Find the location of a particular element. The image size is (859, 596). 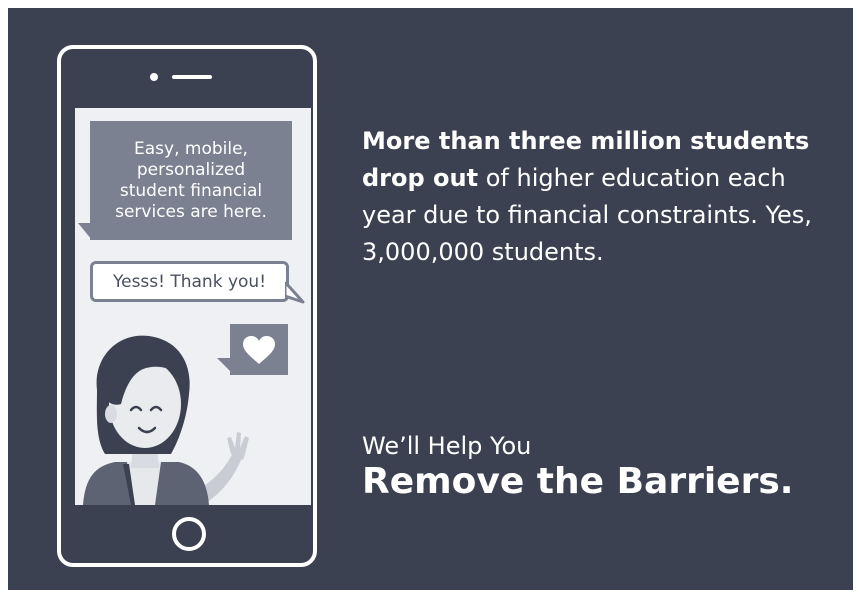

incoming-message-line: personalized is located at coordinates (191, 169).